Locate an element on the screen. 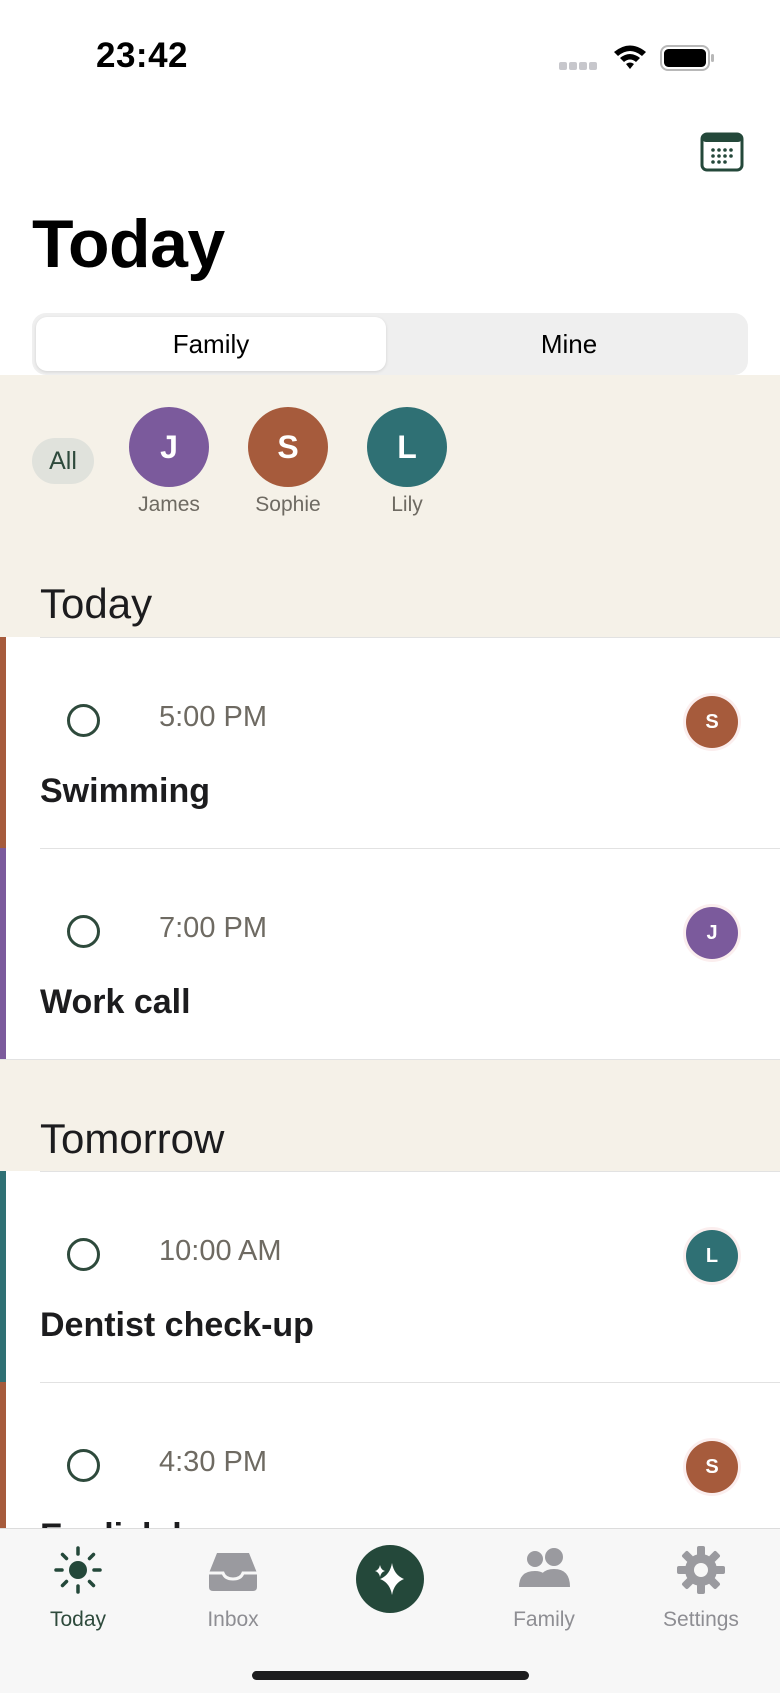 This screenshot has height=1693, width=780. wifi-icon is located at coordinates (630, 57).